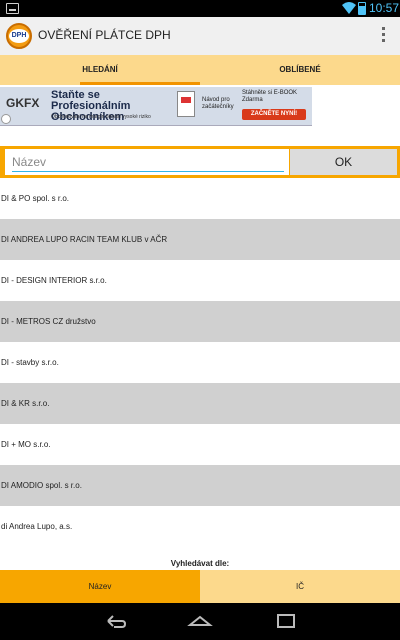 The image size is (400, 640). Describe the element at coordinates (218, 103) in the screenshot. I see `ad-guide-text: Návod pro začátečníky` at that location.